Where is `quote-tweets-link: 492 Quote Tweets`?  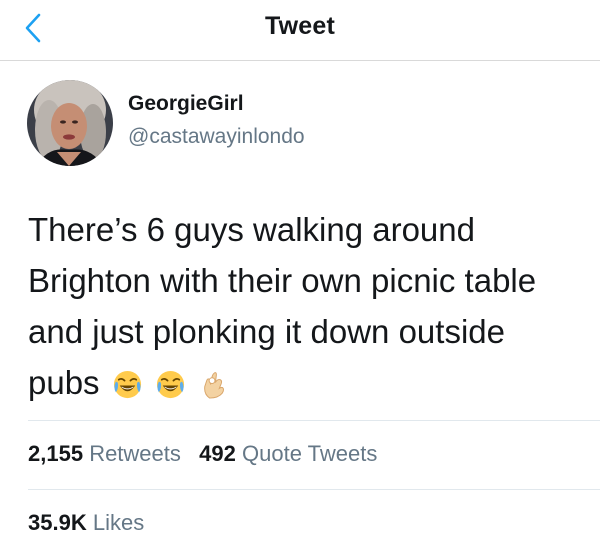 quote-tweets-link: 492 Quote Tweets is located at coordinates (288, 453).